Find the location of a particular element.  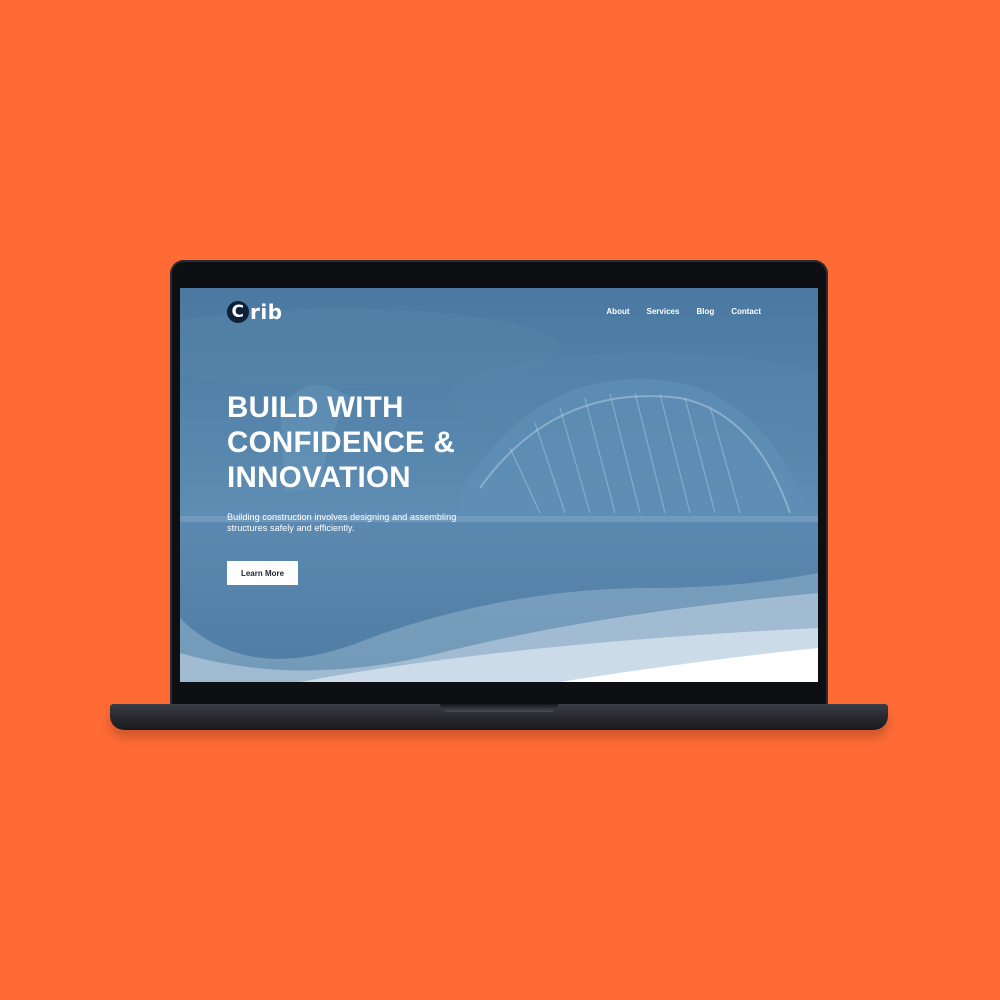

nav-link-services: Services is located at coordinates (663, 311).